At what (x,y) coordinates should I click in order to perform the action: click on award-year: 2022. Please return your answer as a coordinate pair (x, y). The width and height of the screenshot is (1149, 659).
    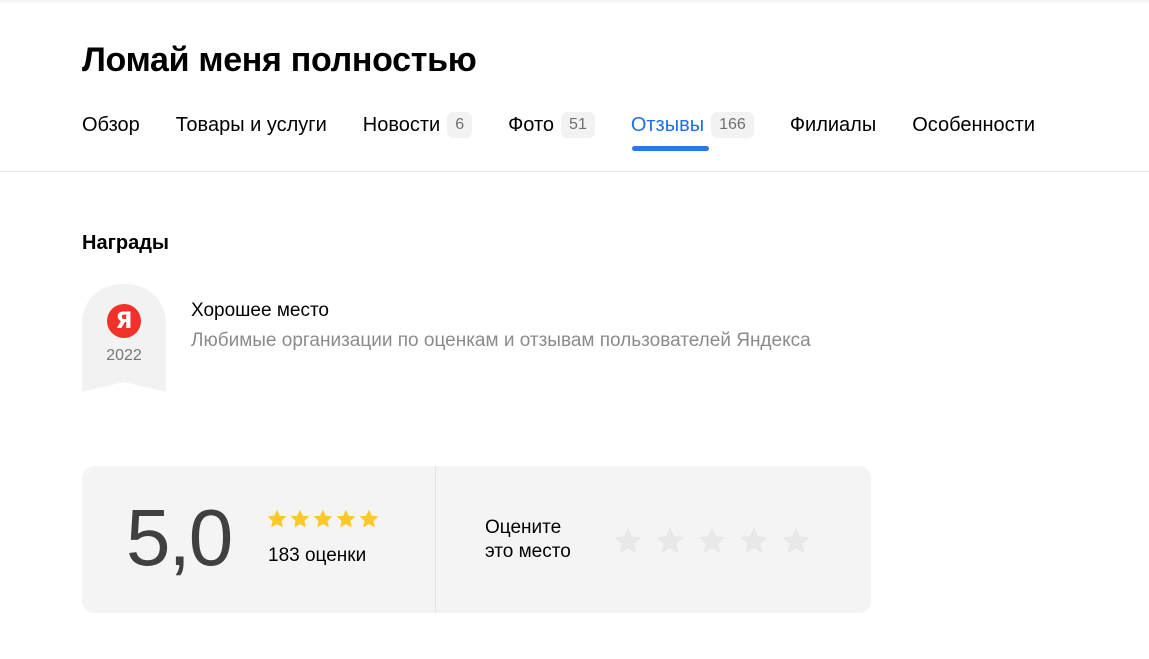
    Looking at the image, I should click on (124, 355).